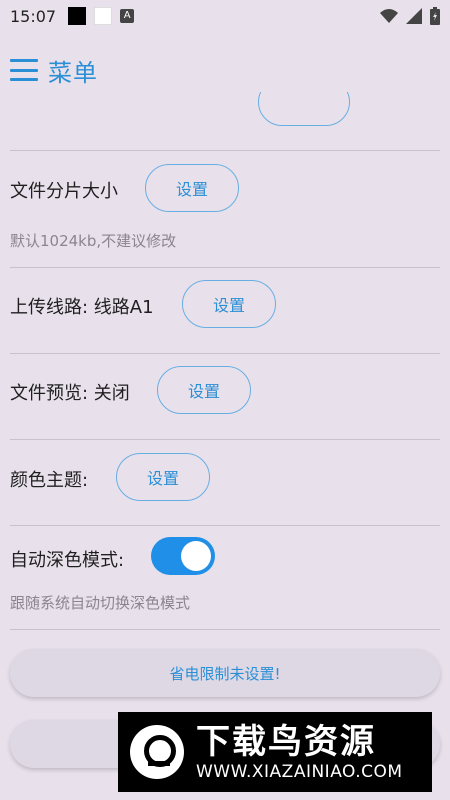  I want to click on previous-row-button, so click(304, 109).